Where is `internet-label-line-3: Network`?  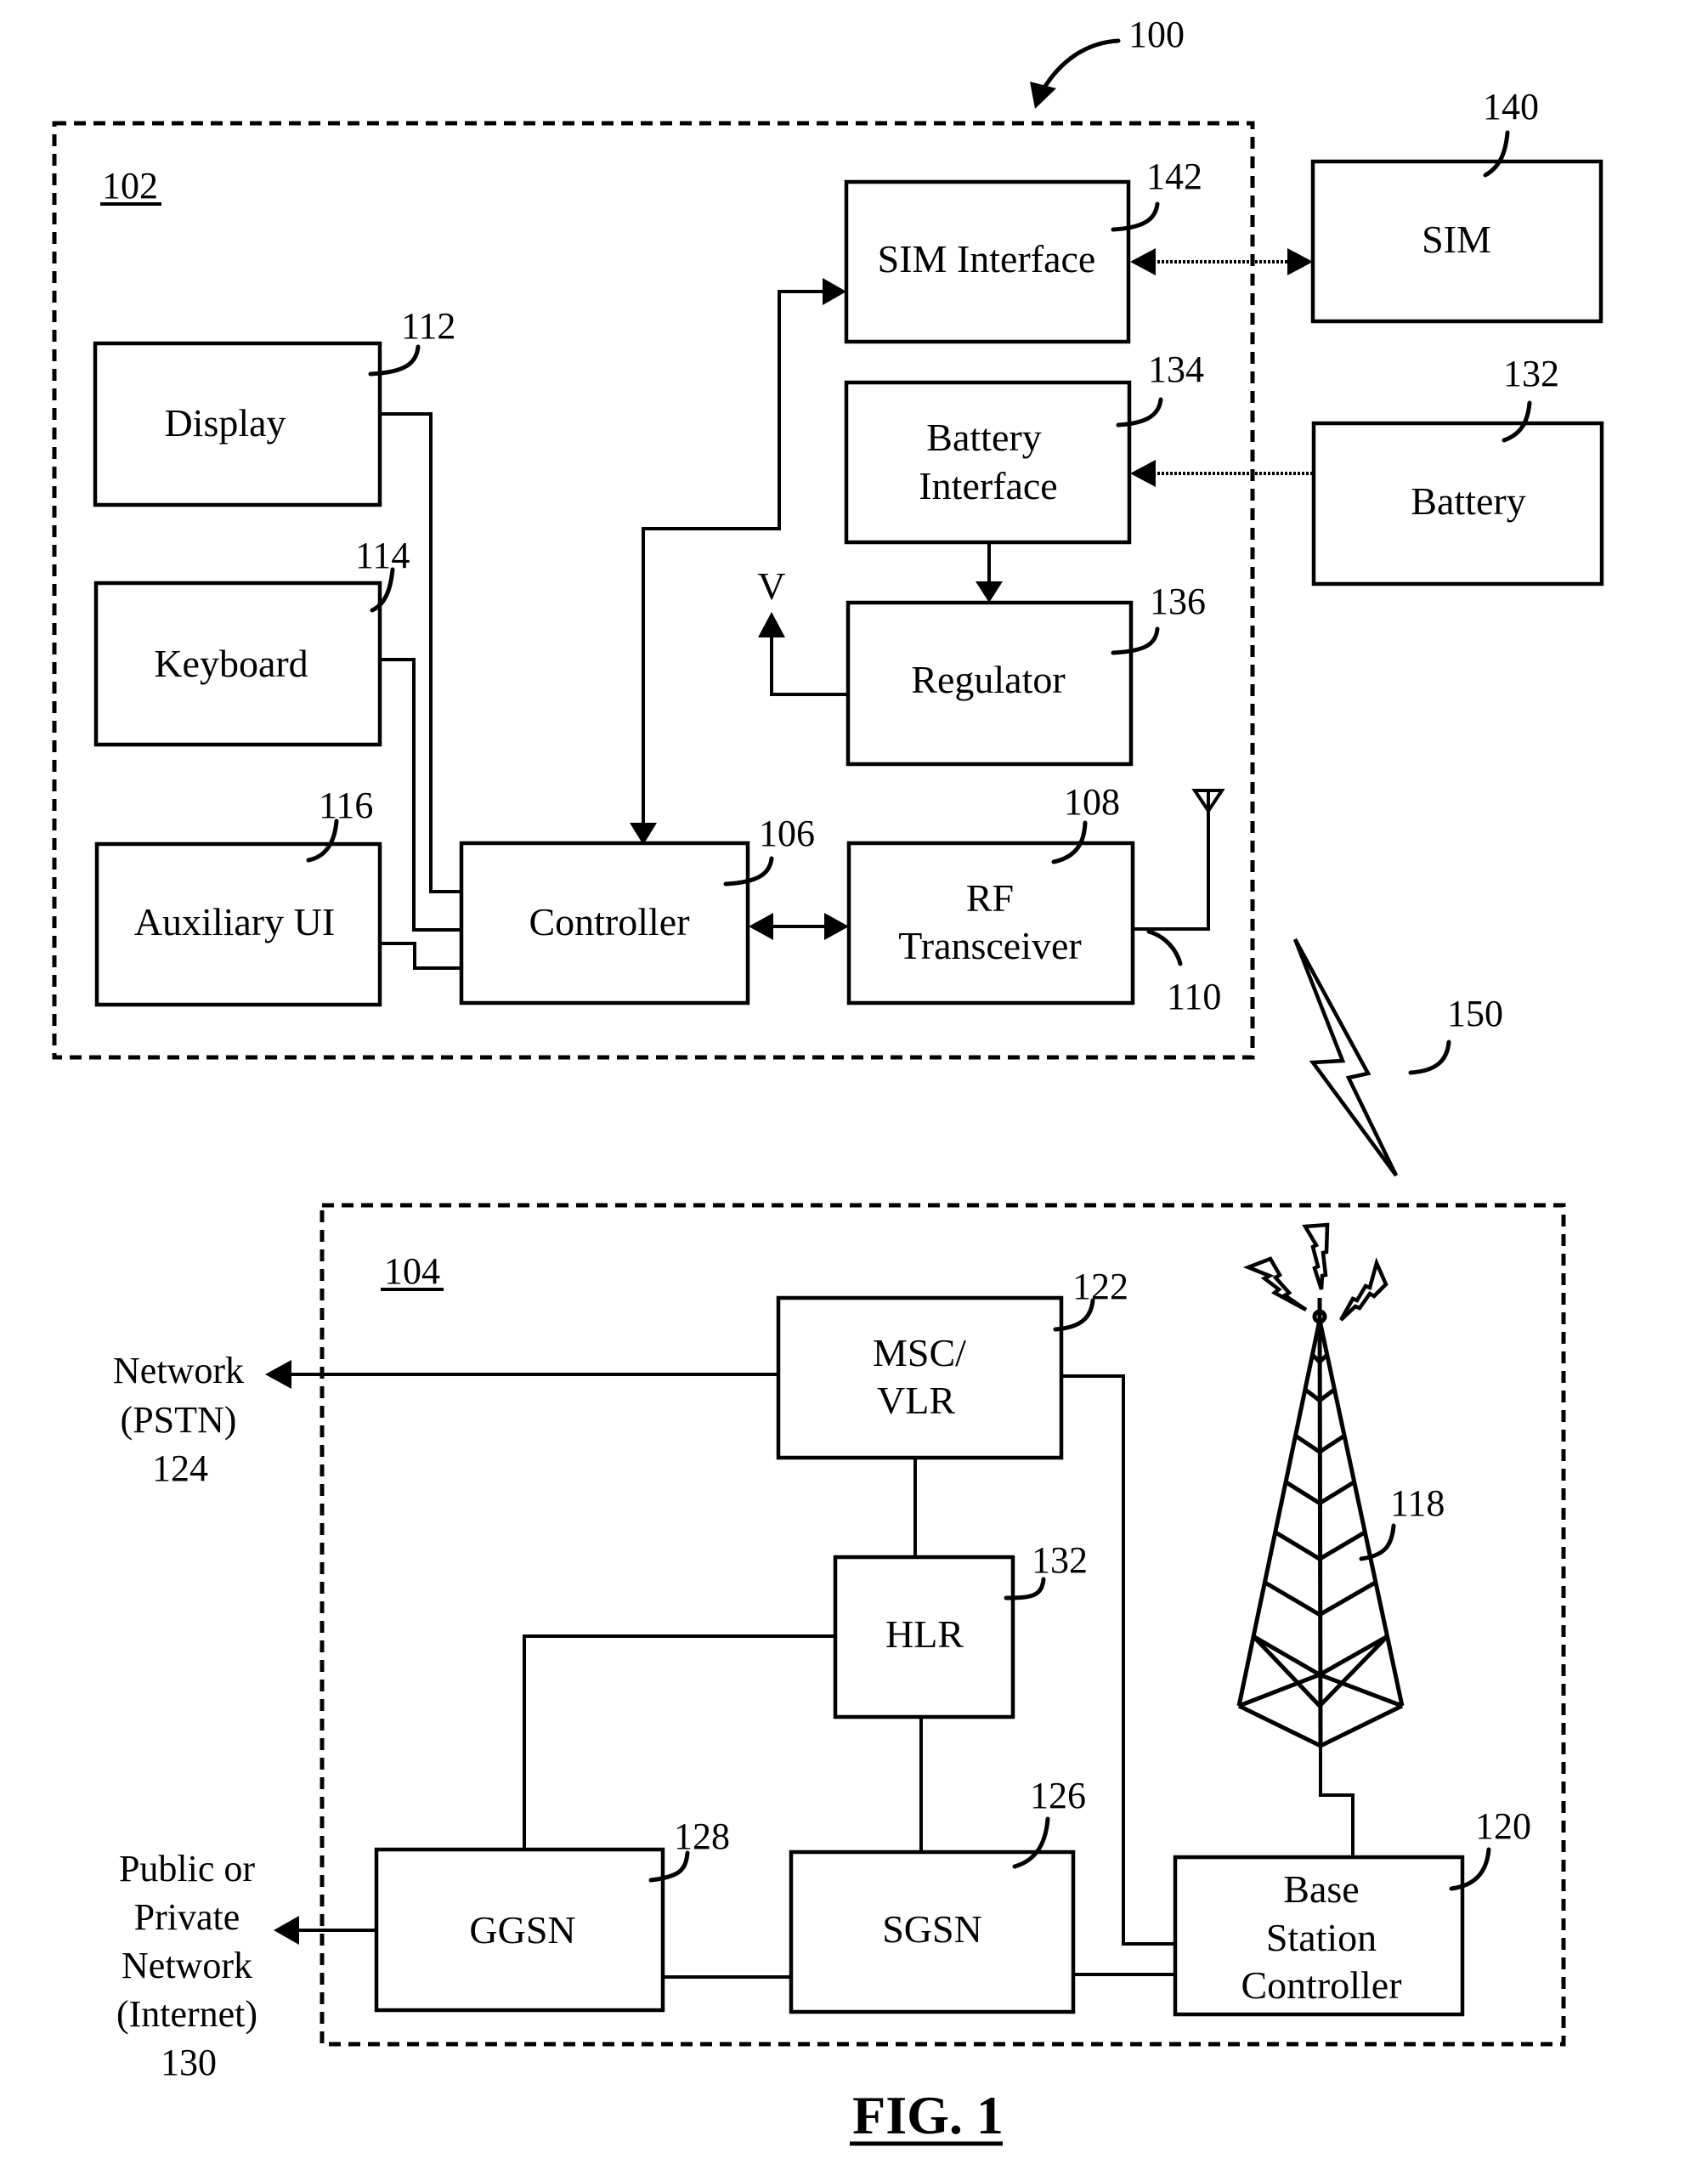
internet-label-line-3: Network is located at coordinates (187, 1966).